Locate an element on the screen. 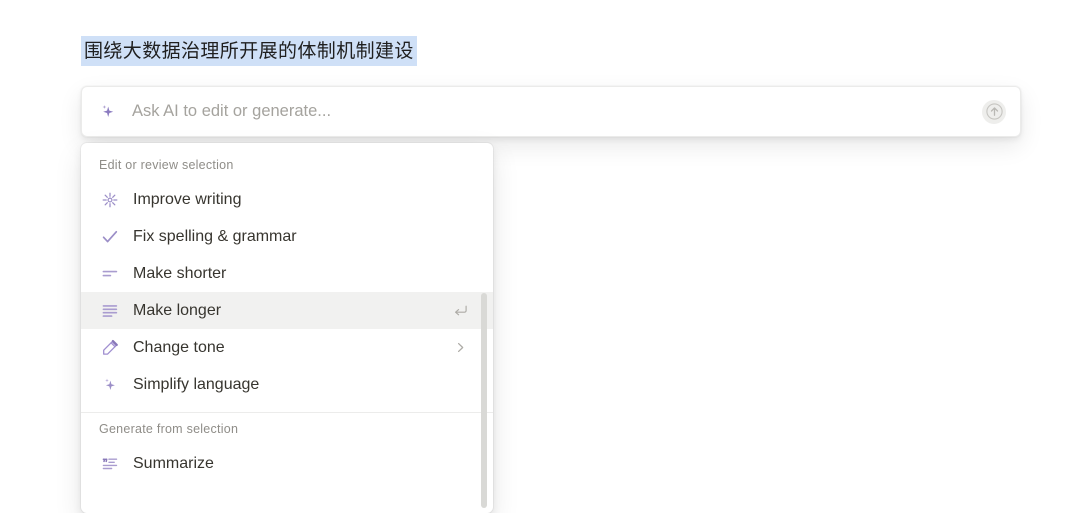  menu-item-make-longer: Make longer is located at coordinates (287, 310).